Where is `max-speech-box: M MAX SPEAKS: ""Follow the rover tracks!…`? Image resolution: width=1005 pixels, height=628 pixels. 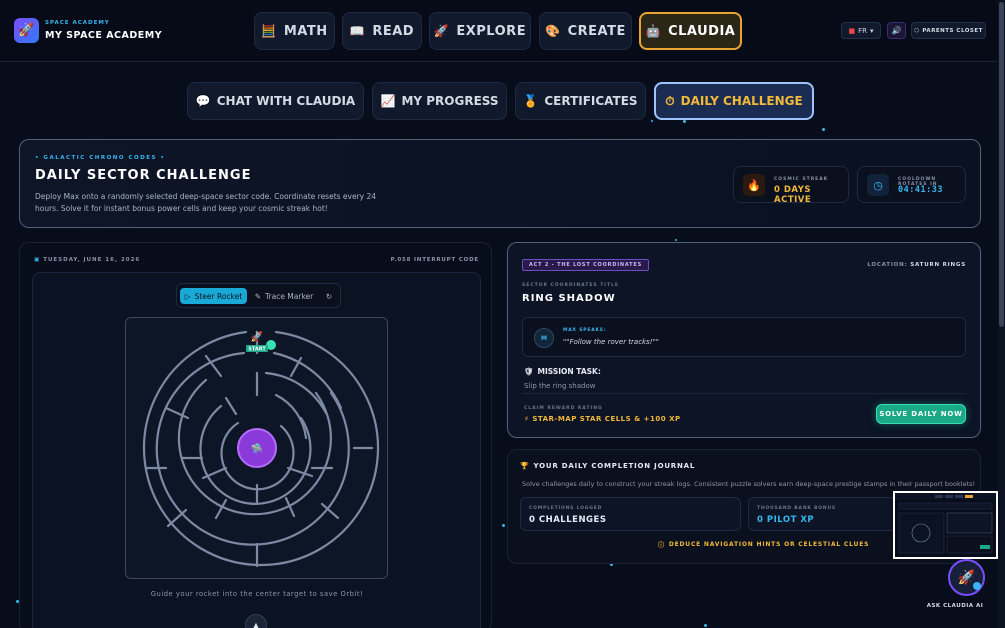
max-speech-box: M MAX SPEAKS: ""Follow the rover tracks!… is located at coordinates (744, 337).